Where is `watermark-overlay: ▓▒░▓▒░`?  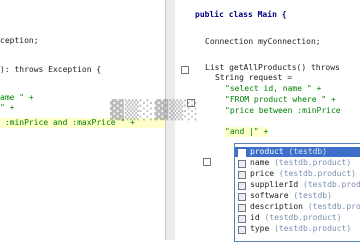
watermark-overlay: ▓▒░▓▒░ is located at coordinates (155, 110).